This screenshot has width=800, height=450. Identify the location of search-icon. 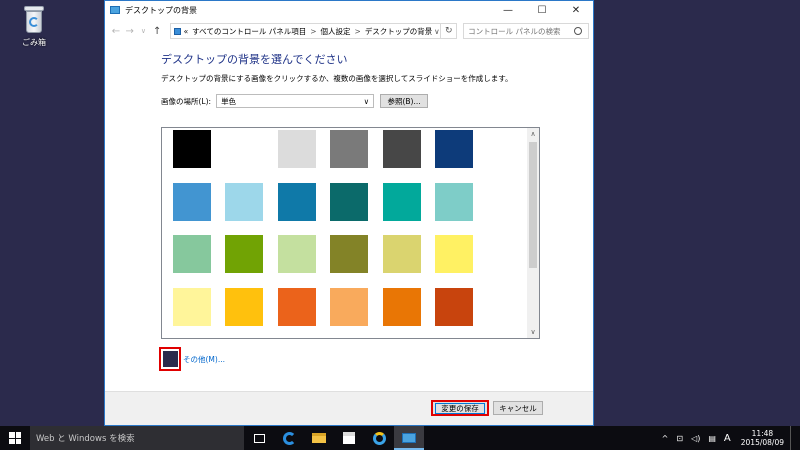
(578, 31).